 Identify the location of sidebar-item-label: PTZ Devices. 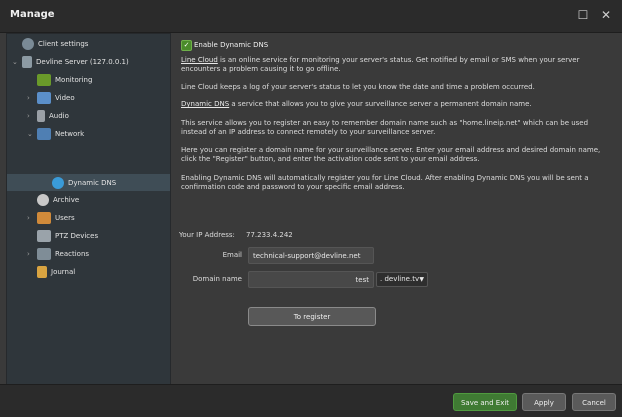
(77, 236).